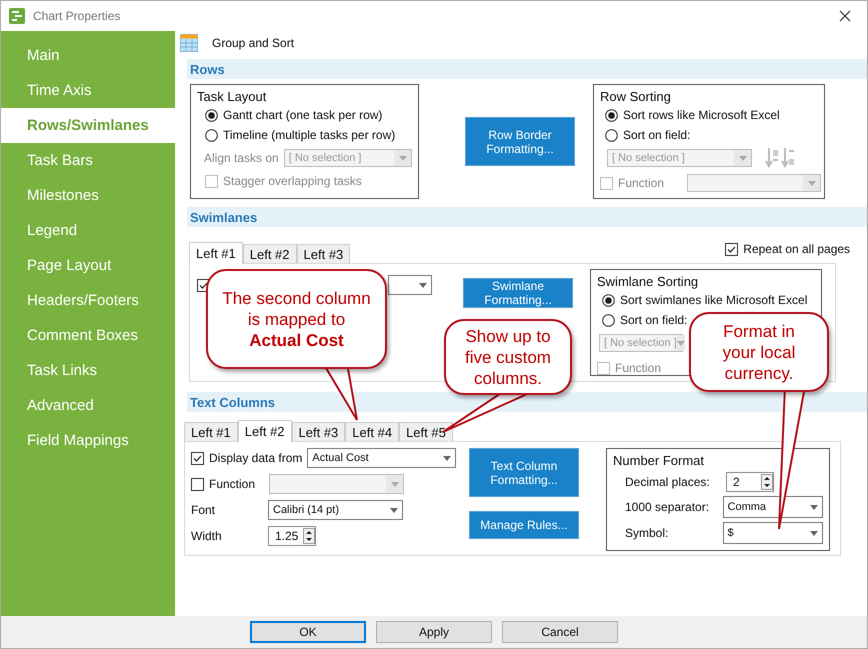 The width and height of the screenshot is (868, 649). What do you see at coordinates (292, 181) in the screenshot?
I see `checkbox-label: Stagger overlapping tasks` at bounding box center [292, 181].